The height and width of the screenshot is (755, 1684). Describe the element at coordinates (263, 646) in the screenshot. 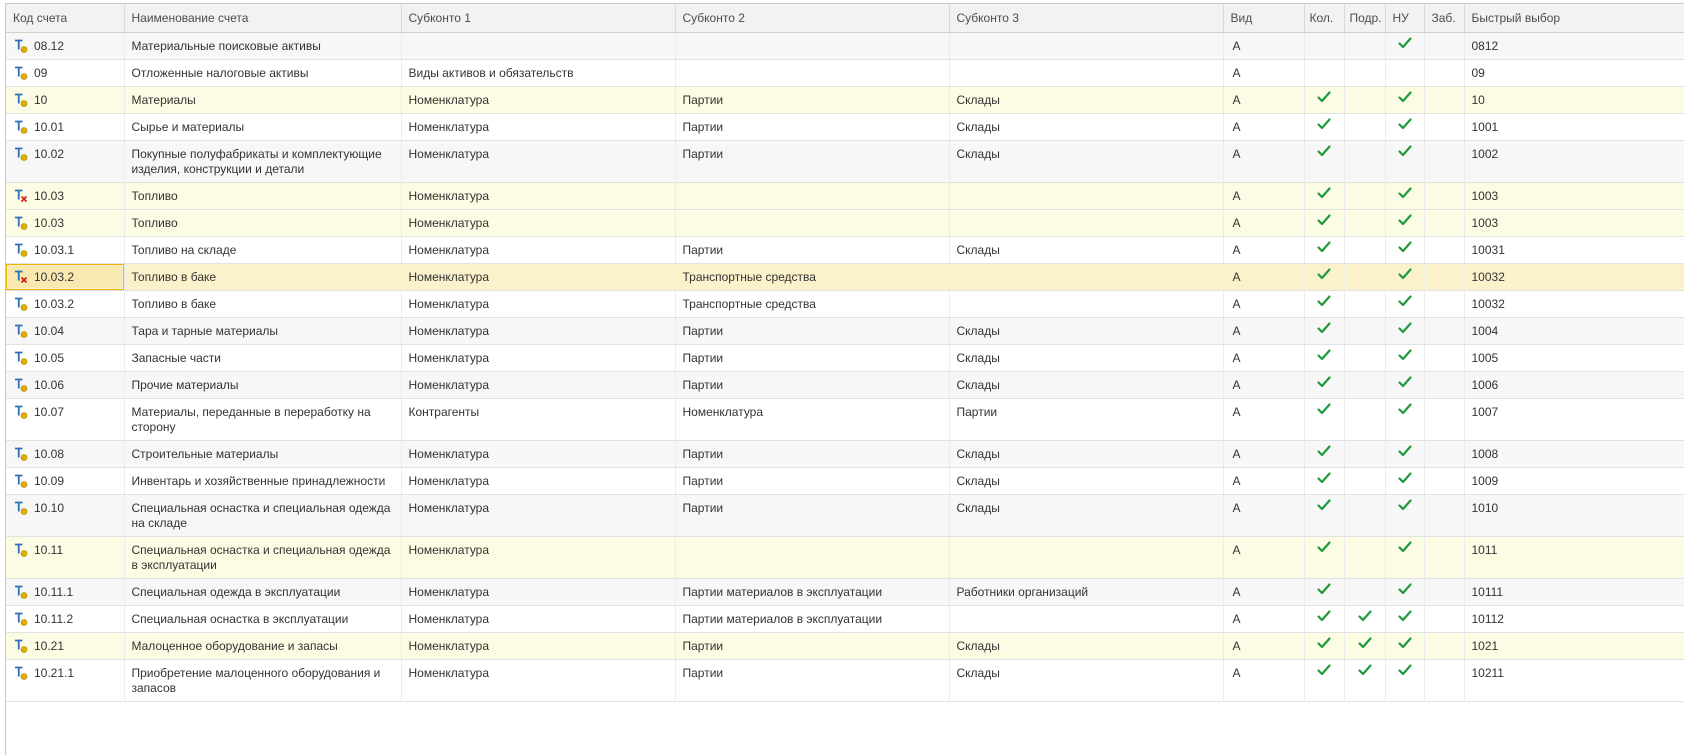

I see `cell-name: Малоценное оборудование и запасы` at that location.